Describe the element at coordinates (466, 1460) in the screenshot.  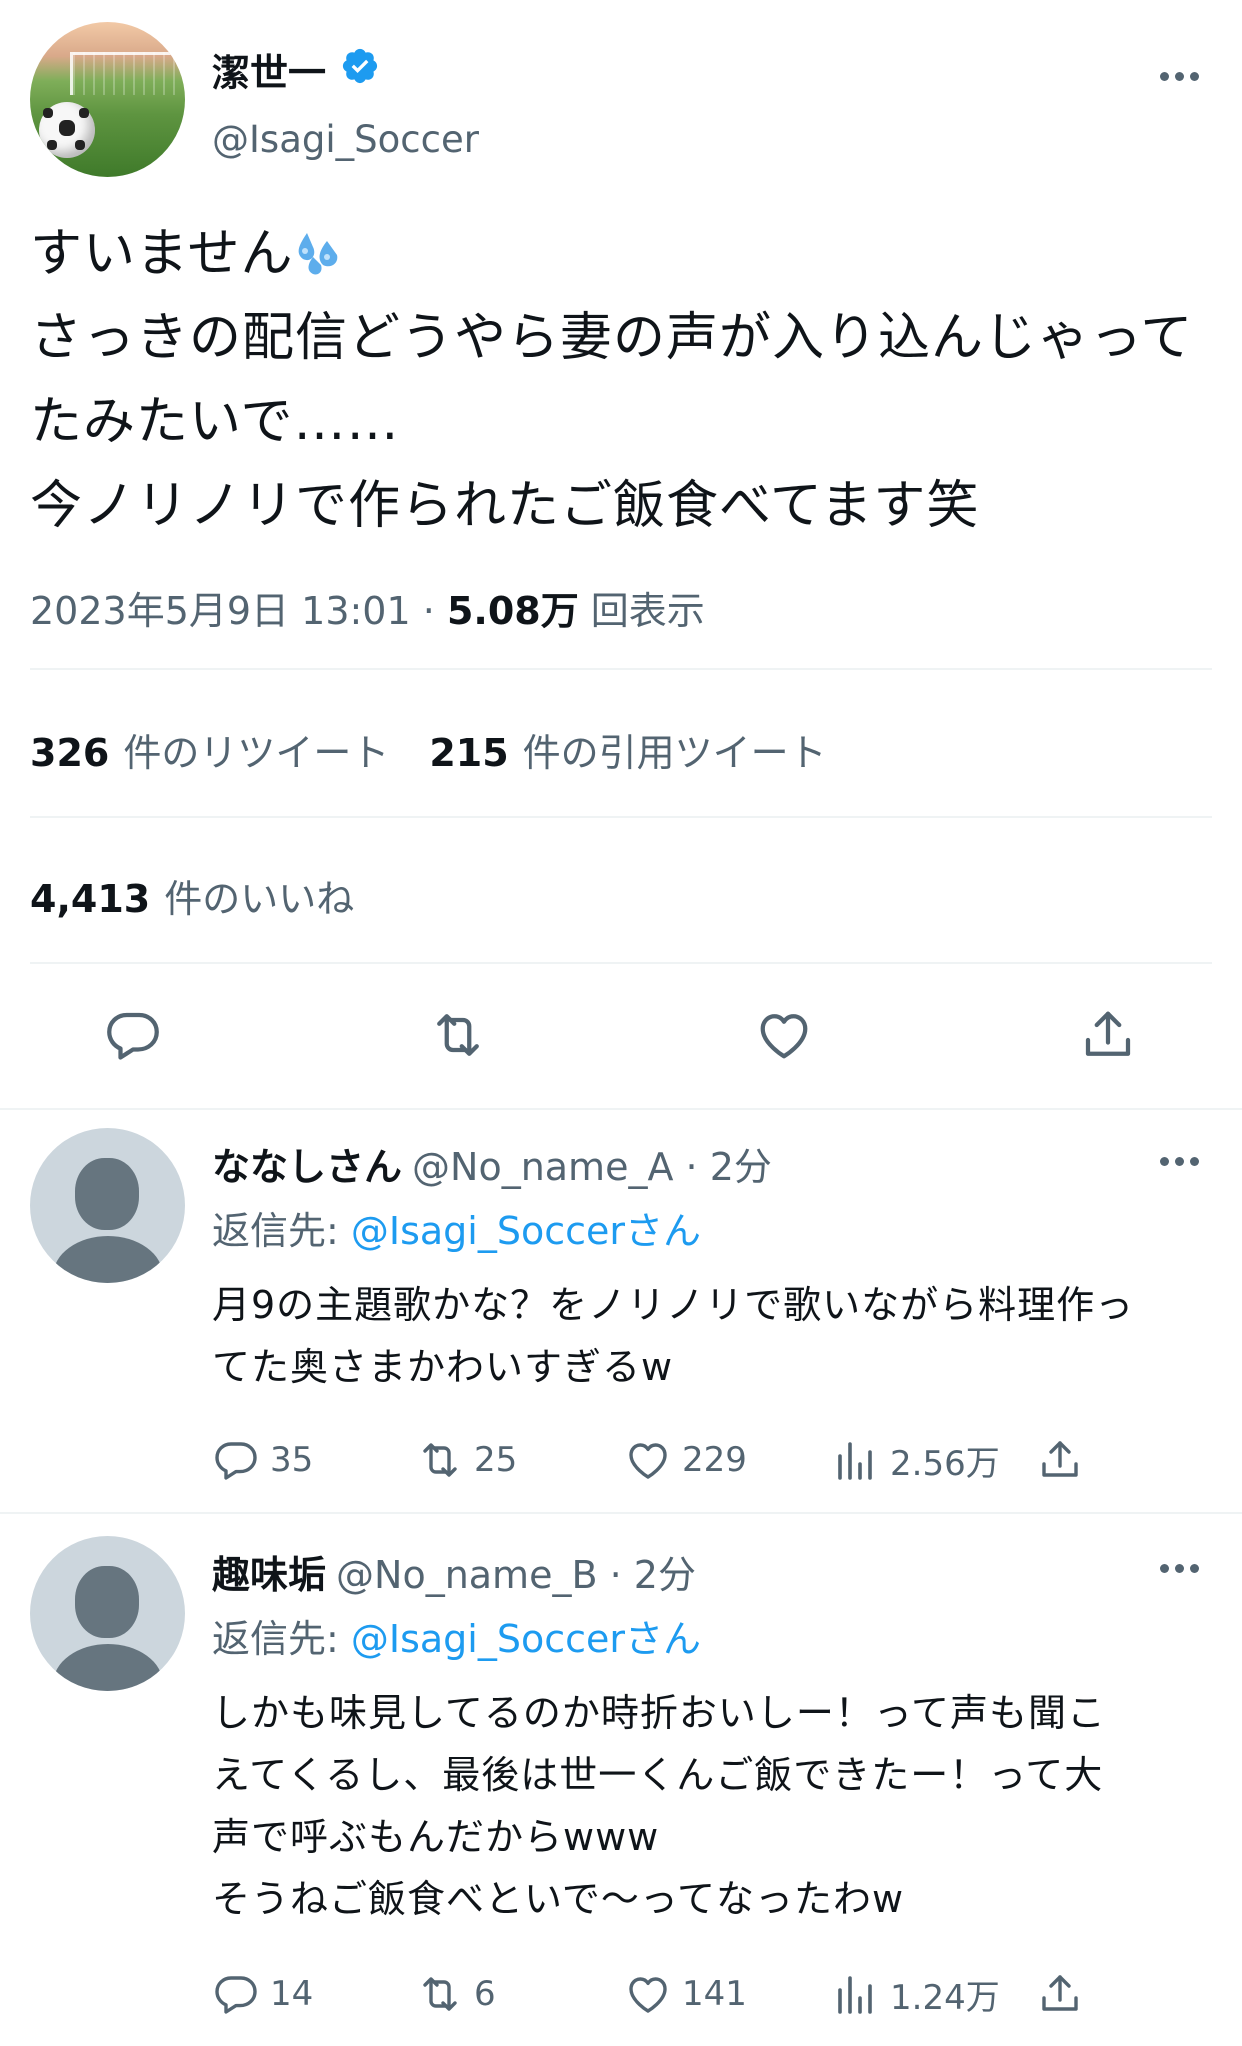
I see `retweet-action: 25` at that location.